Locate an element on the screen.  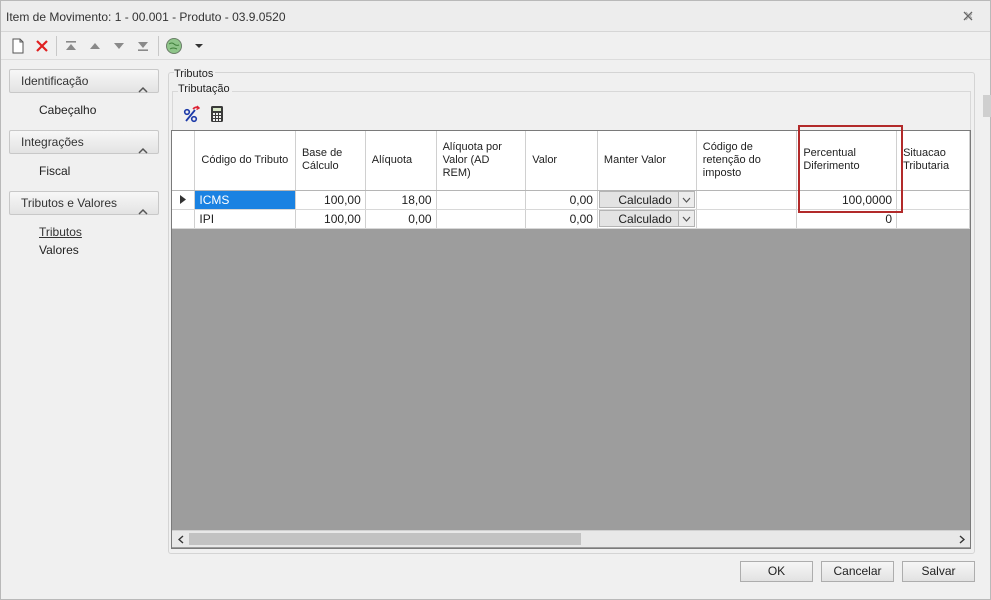
column-header: Alíquota por Valor (AD REM) is located at coordinates (481, 161).